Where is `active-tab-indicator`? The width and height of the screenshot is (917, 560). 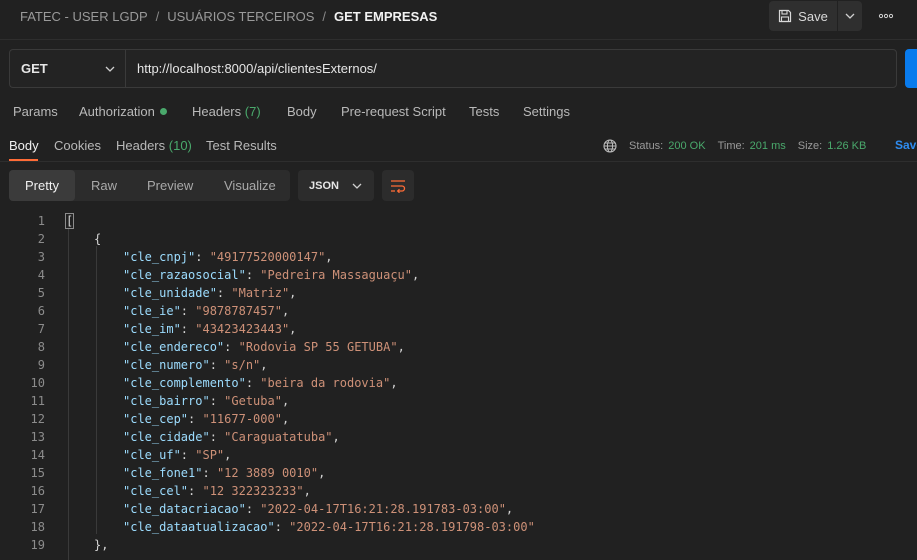 active-tab-indicator is located at coordinates (23, 160).